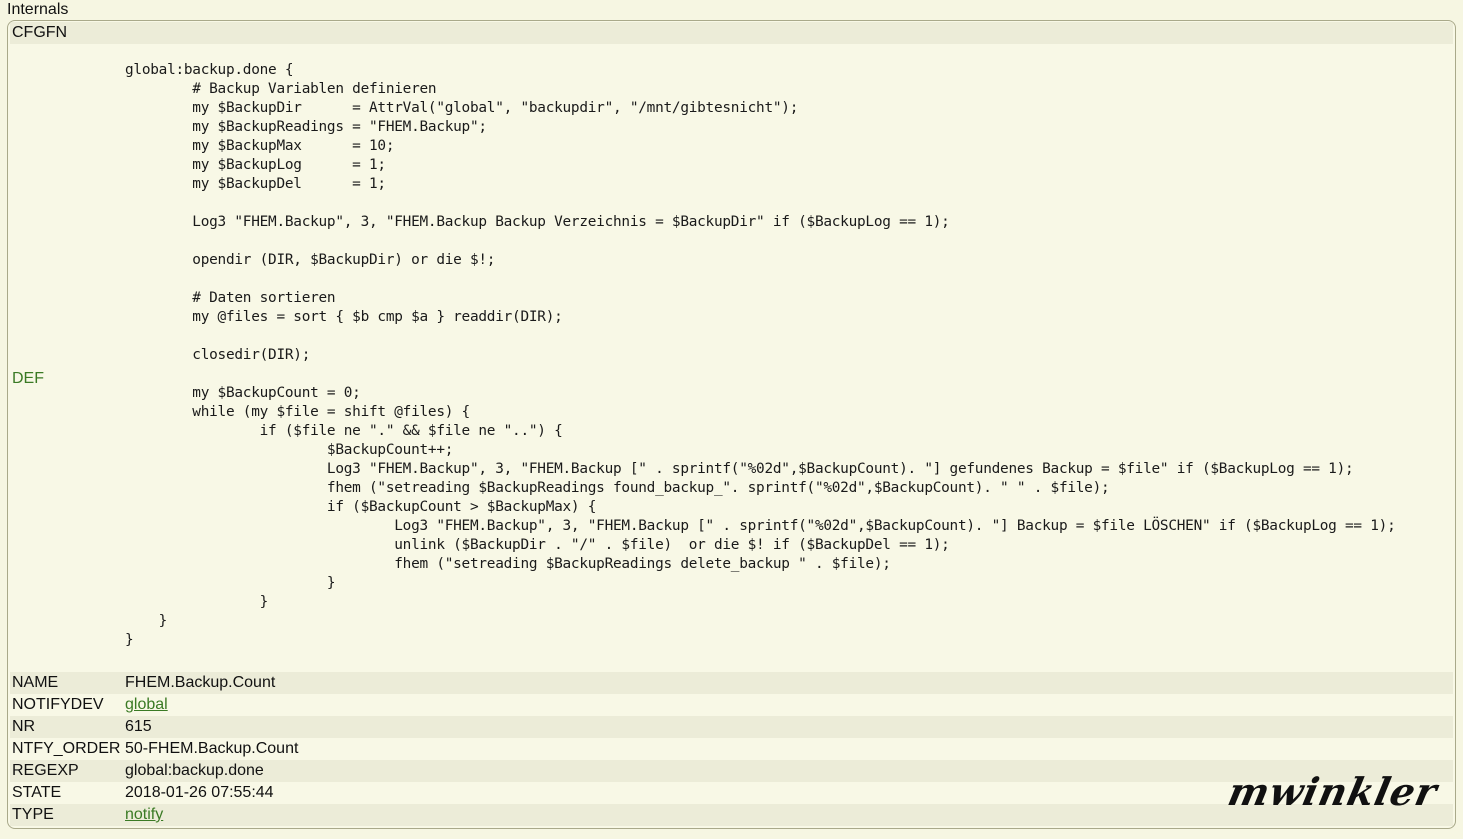 The height and width of the screenshot is (839, 1463). What do you see at coordinates (38, 9) in the screenshot?
I see `section-title: Internals` at bounding box center [38, 9].